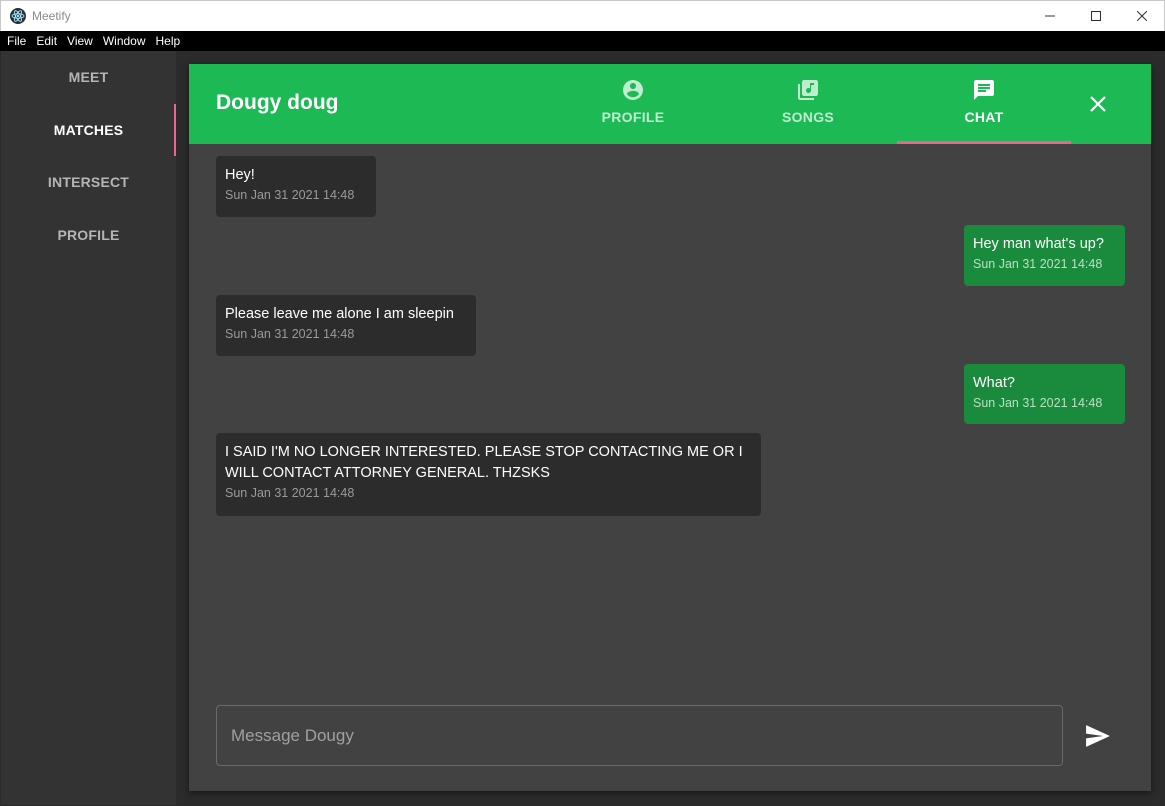 The height and width of the screenshot is (806, 1165). I want to click on menu-help: Help, so click(168, 41).